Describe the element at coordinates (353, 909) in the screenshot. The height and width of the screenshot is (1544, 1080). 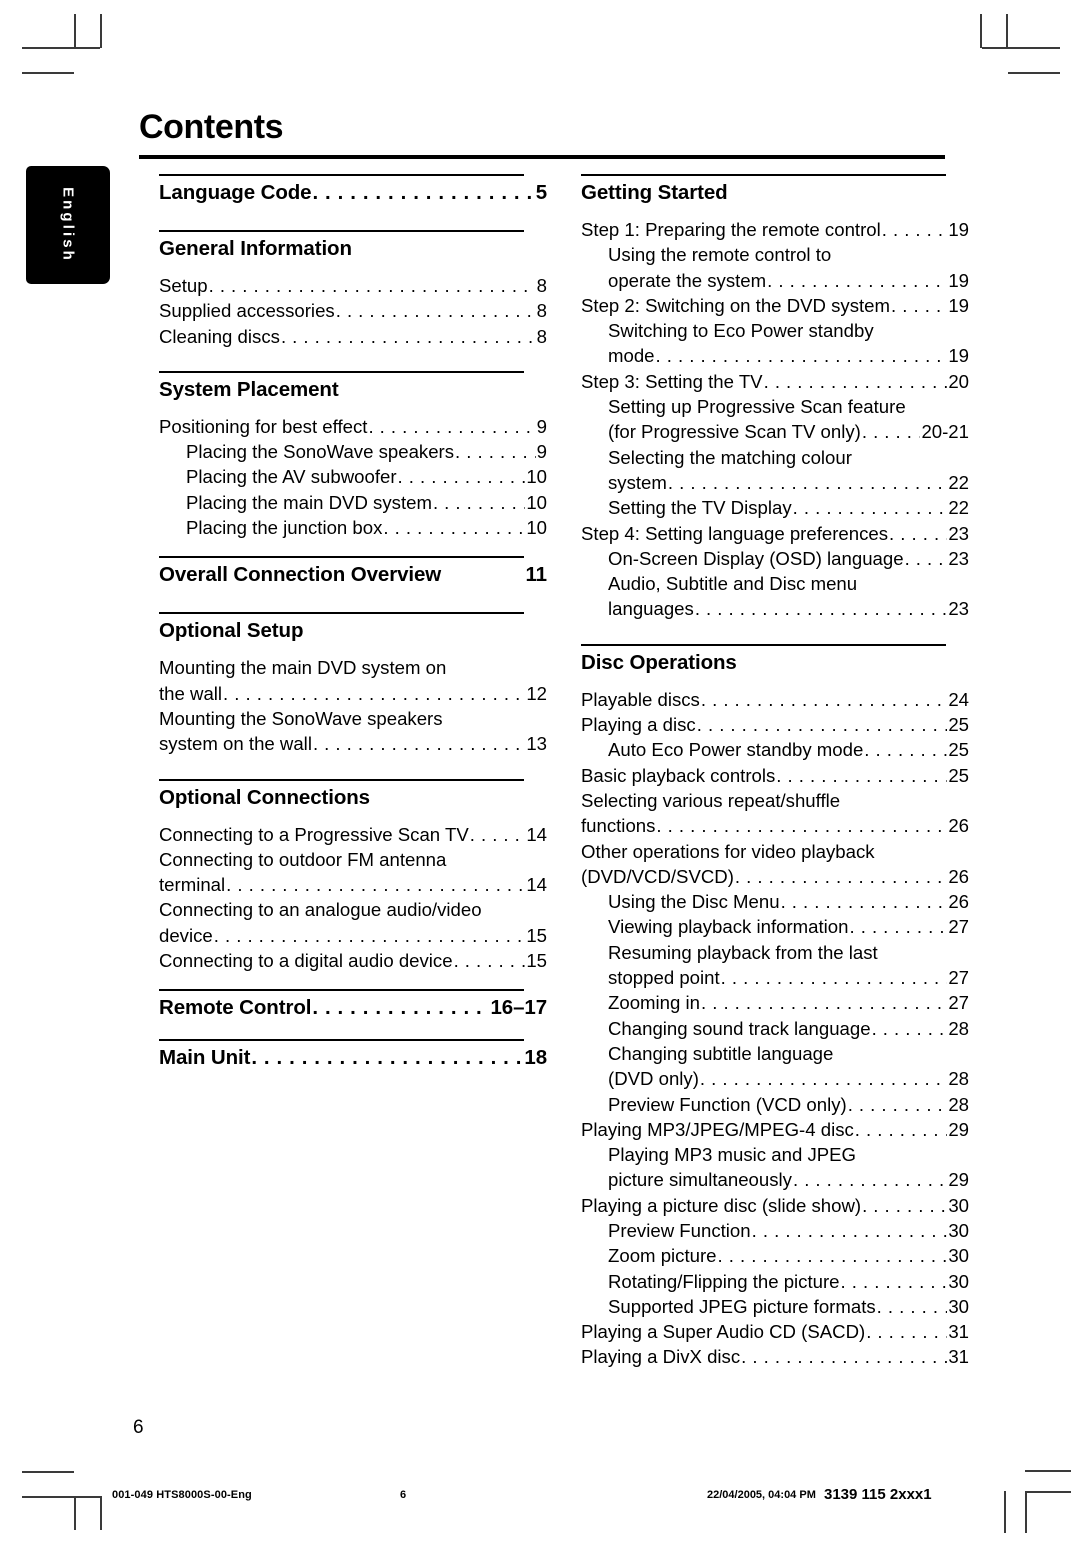
I see `toc-entry: Connecting to an analogue audio/video` at that location.